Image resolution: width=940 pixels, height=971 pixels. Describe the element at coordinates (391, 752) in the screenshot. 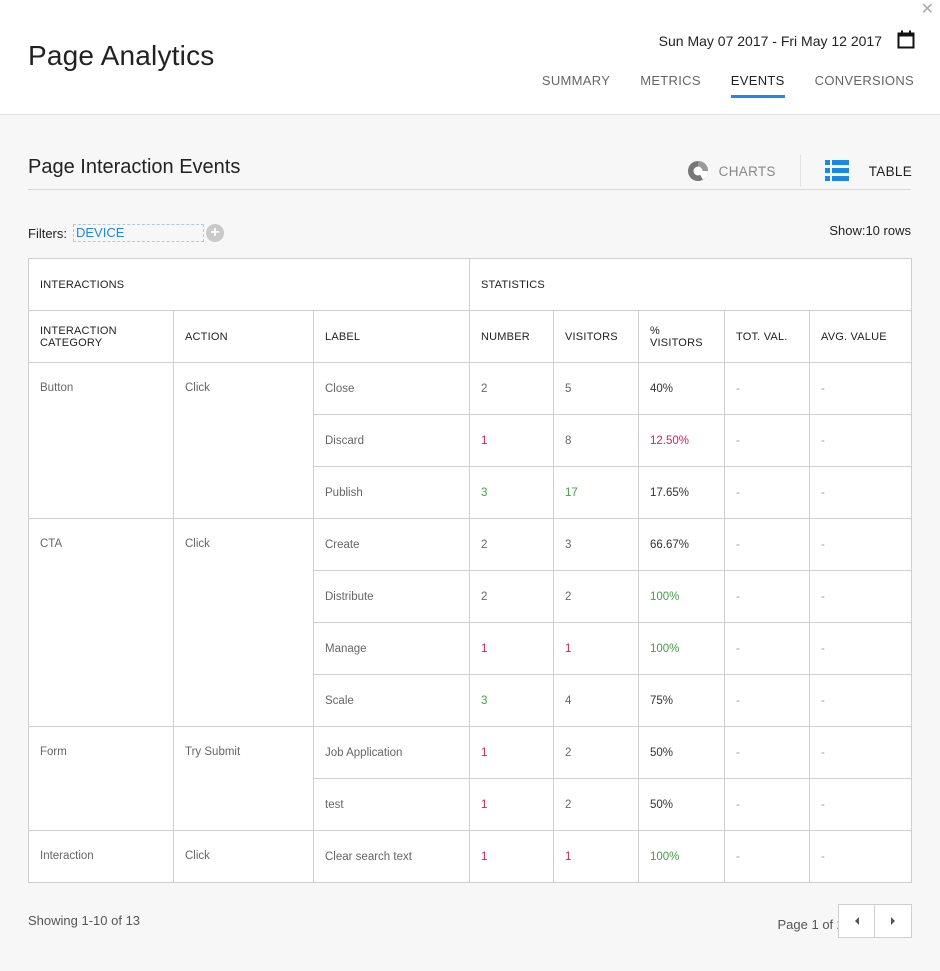

I see `label-cell: Job Application` at that location.